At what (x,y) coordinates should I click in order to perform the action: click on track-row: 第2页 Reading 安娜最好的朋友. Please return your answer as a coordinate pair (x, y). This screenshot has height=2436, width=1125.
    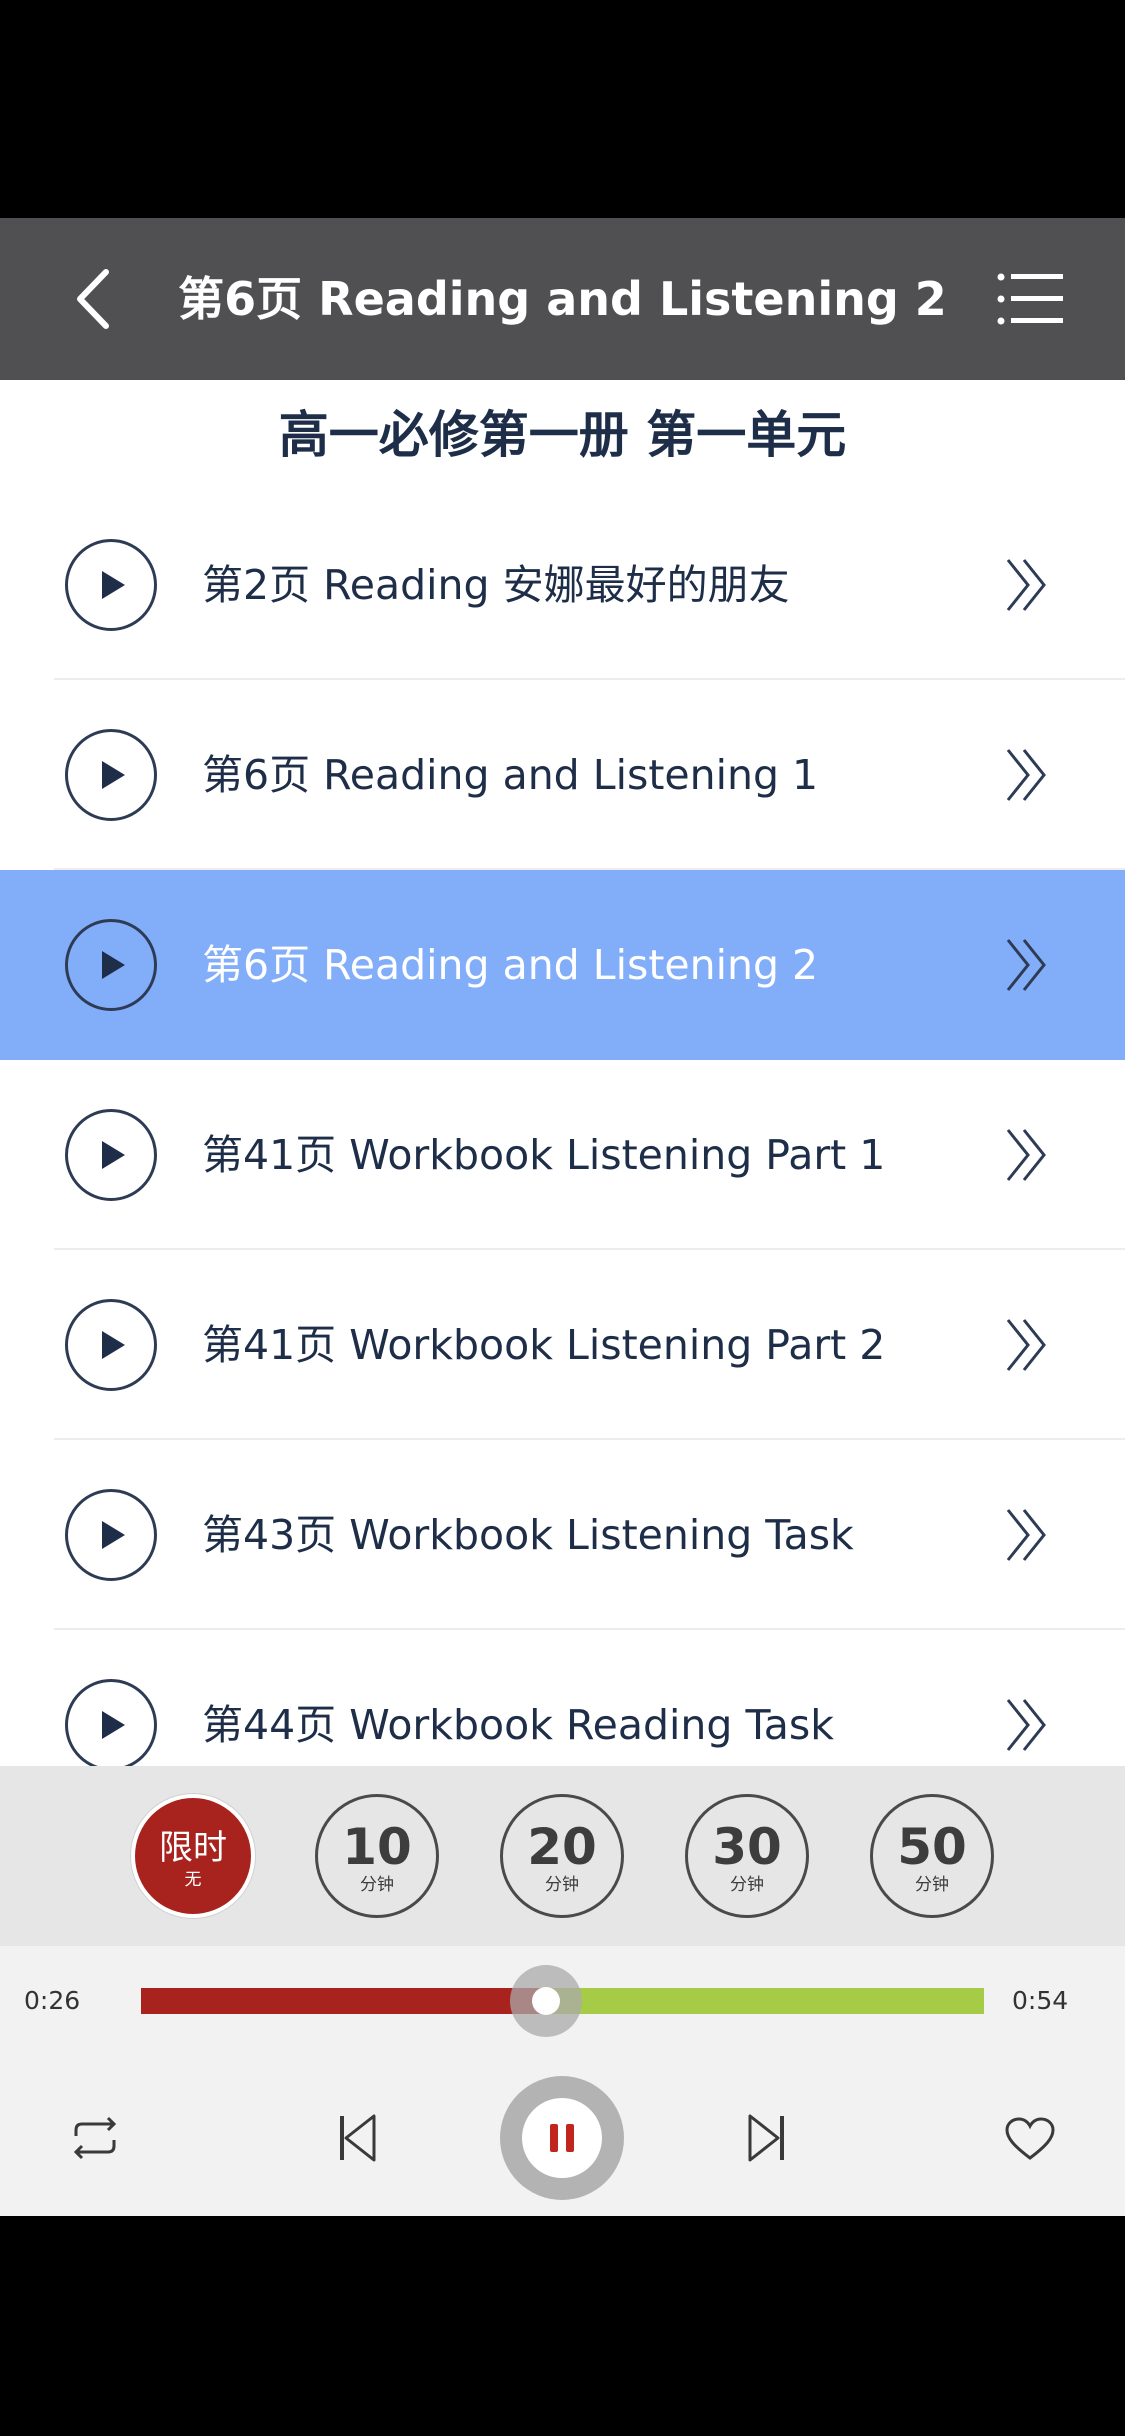
    Looking at the image, I should click on (562, 585).